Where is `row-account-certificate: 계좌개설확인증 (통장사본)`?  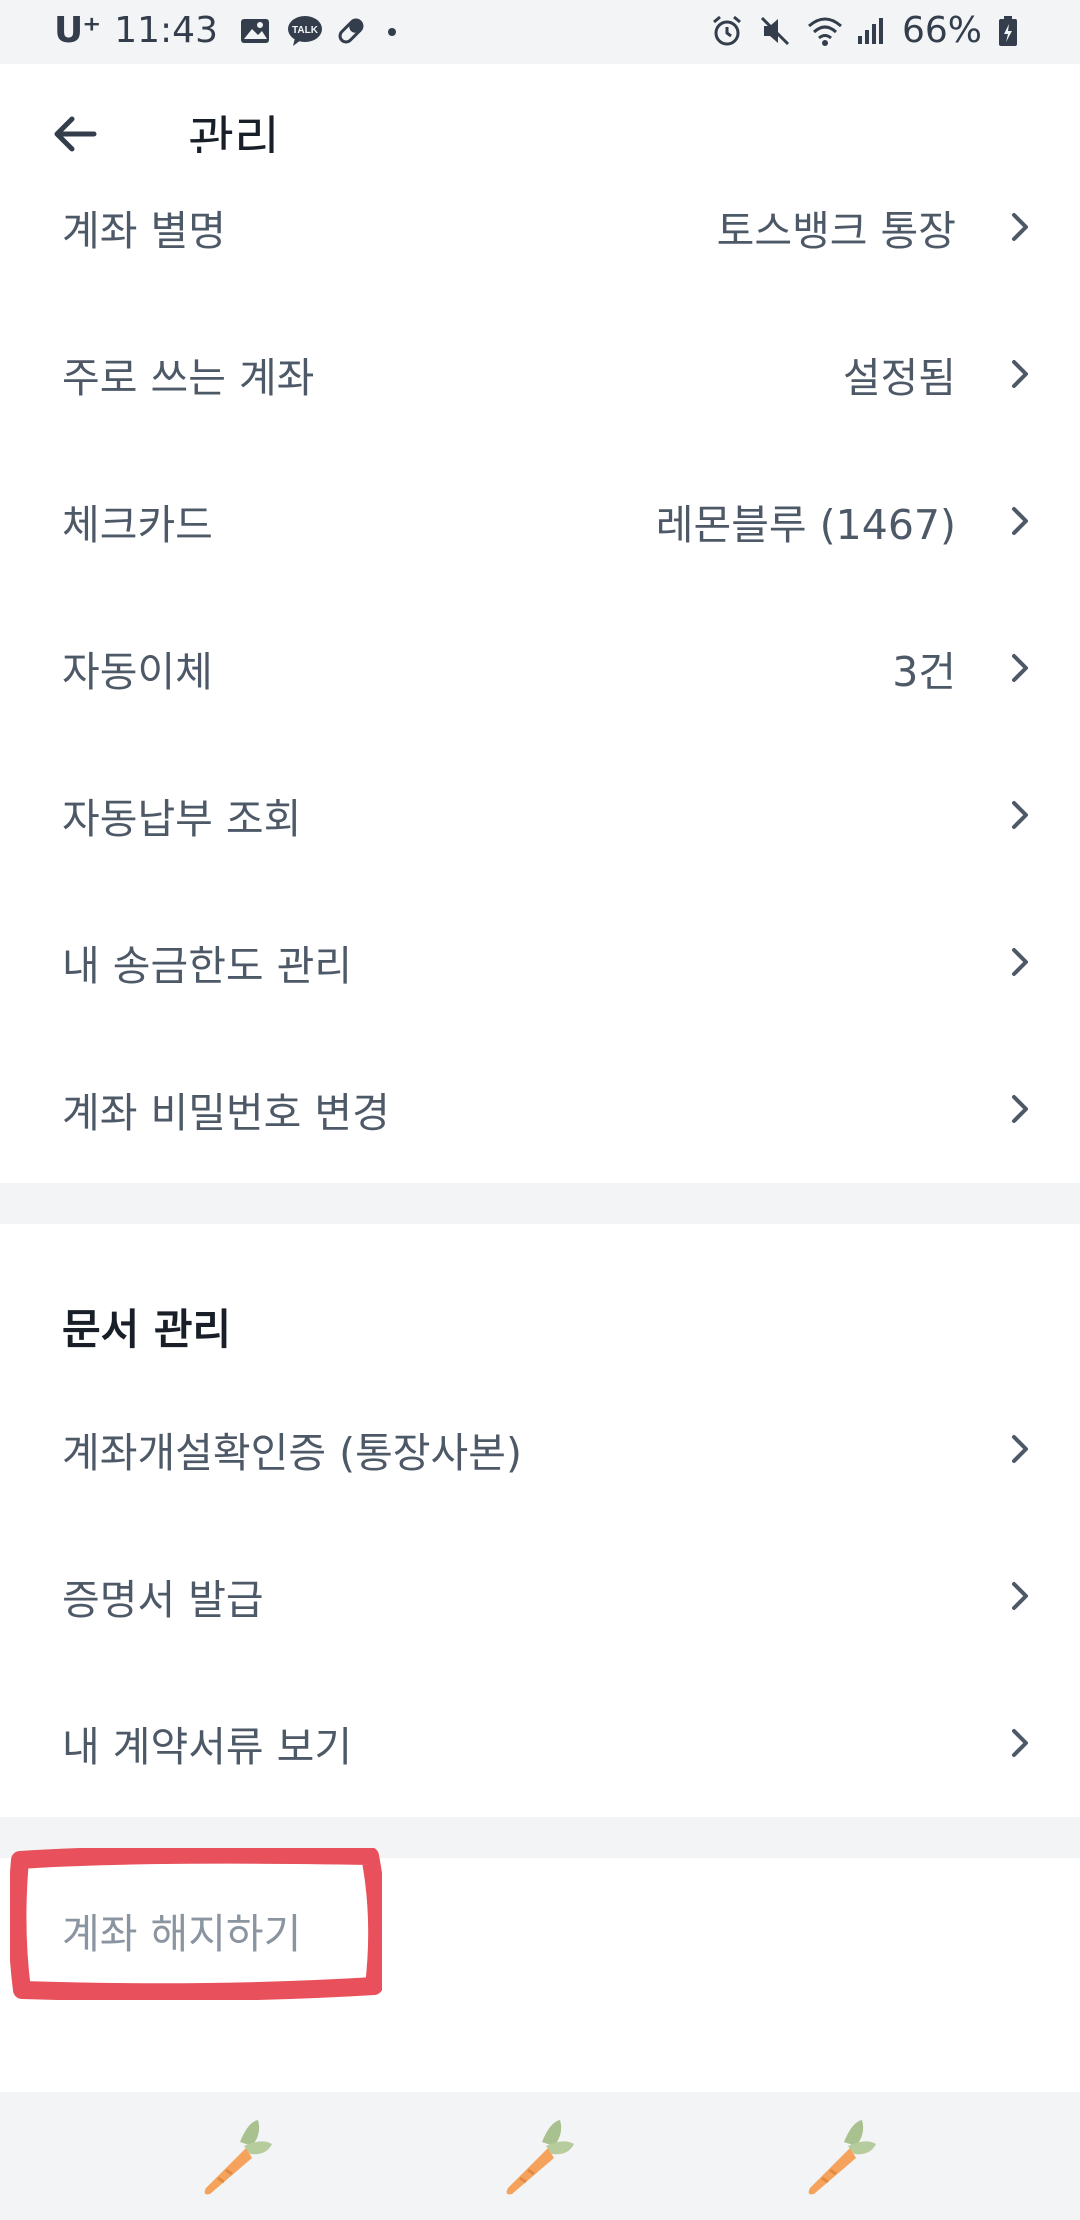
row-account-certificate: 계좌개설확인증 (통장사본) is located at coordinates (540, 1448).